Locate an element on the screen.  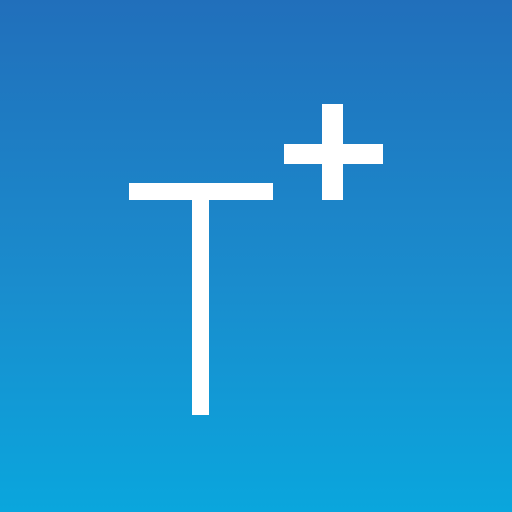
plus-sign-vertical is located at coordinates (332, 152).